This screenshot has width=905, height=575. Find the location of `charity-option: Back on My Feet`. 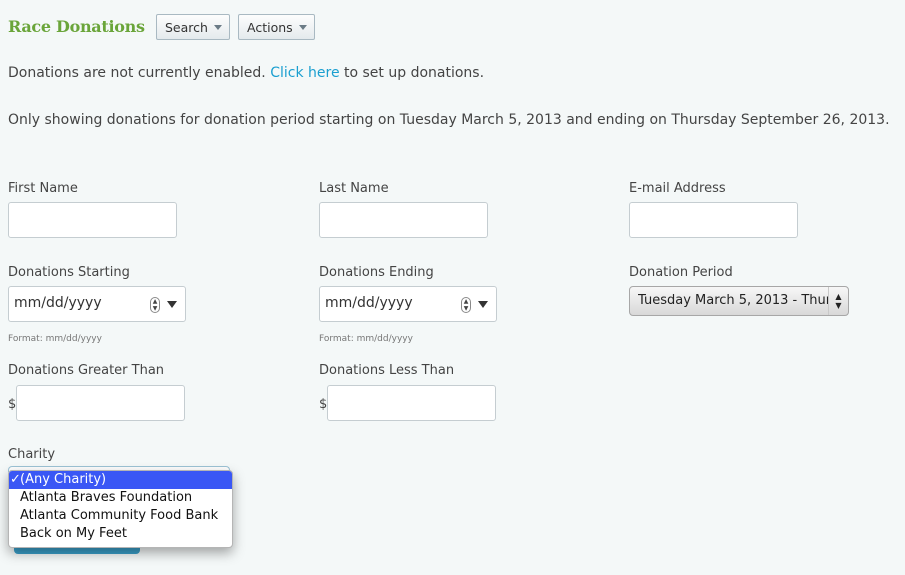

charity-option: Back on My Feet is located at coordinates (120, 534).